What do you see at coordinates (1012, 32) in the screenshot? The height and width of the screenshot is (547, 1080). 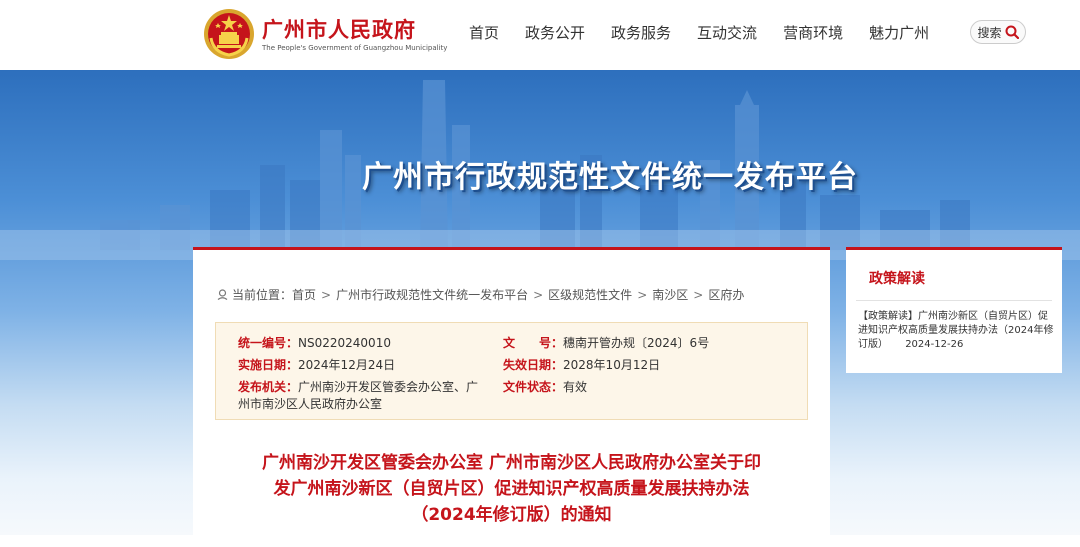 I see `magnifier-icon` at bounding box center [1012, 32].